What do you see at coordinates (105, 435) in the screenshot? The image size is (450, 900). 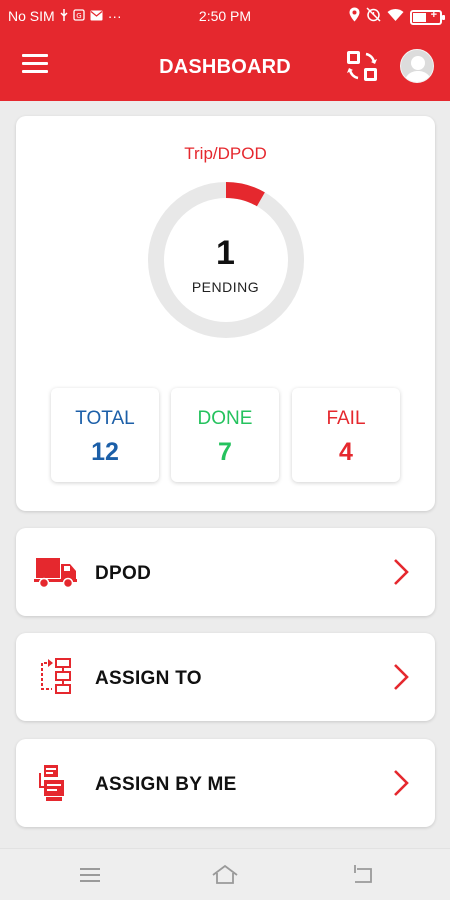 I see `total-stat-box: TOTAL 12` at bounding box center [105, 435].